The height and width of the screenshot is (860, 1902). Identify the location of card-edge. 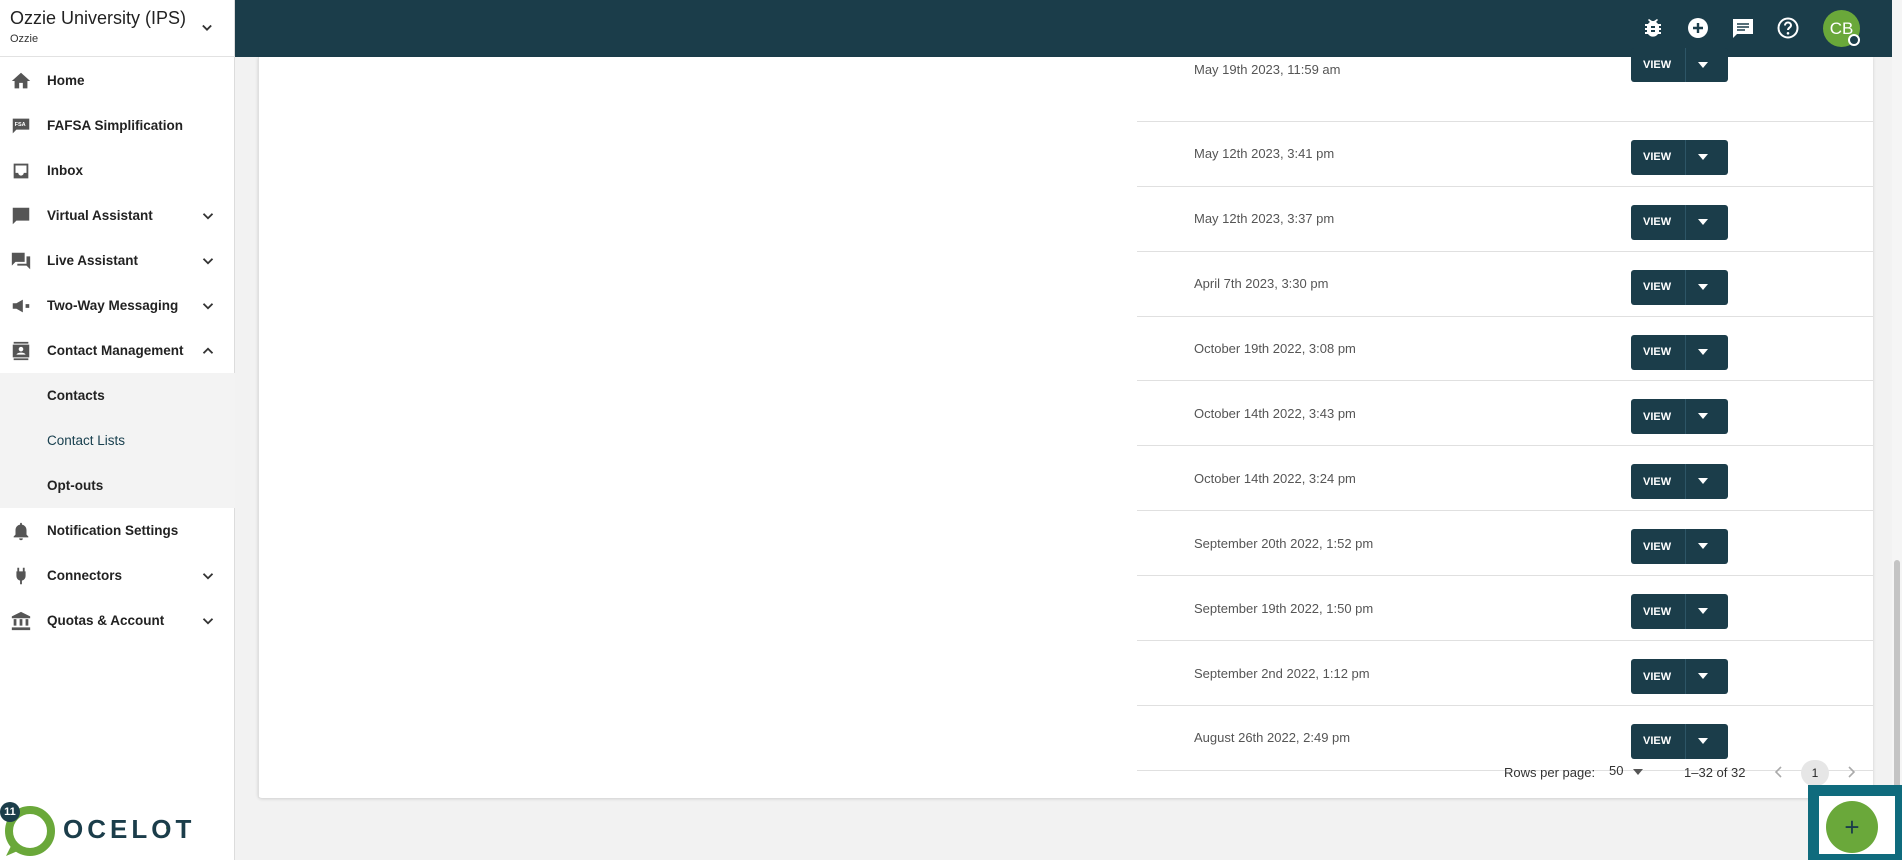
(258, 427).